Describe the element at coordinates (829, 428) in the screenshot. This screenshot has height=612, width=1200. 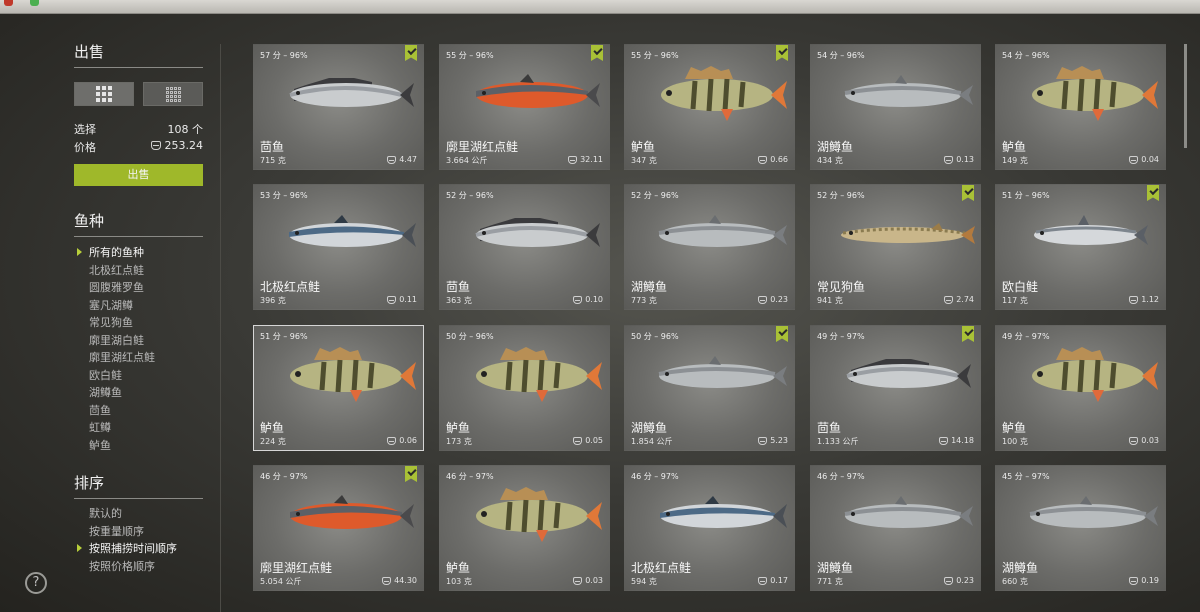
I see `fish-name: 茴鱼` at that location.